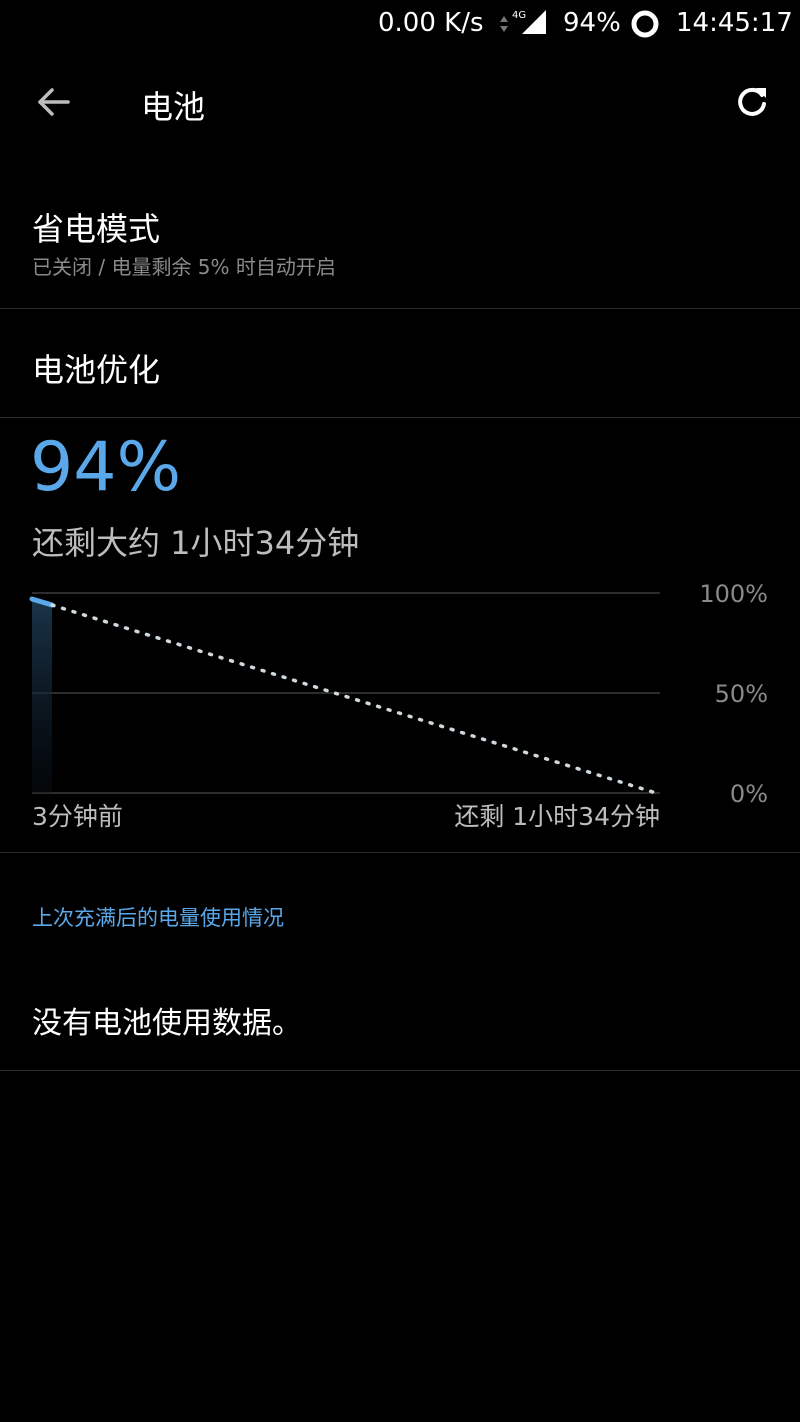 The image size is (800, 1422). I want to click on power-saver-title: 省电模式, so click(96, 229).